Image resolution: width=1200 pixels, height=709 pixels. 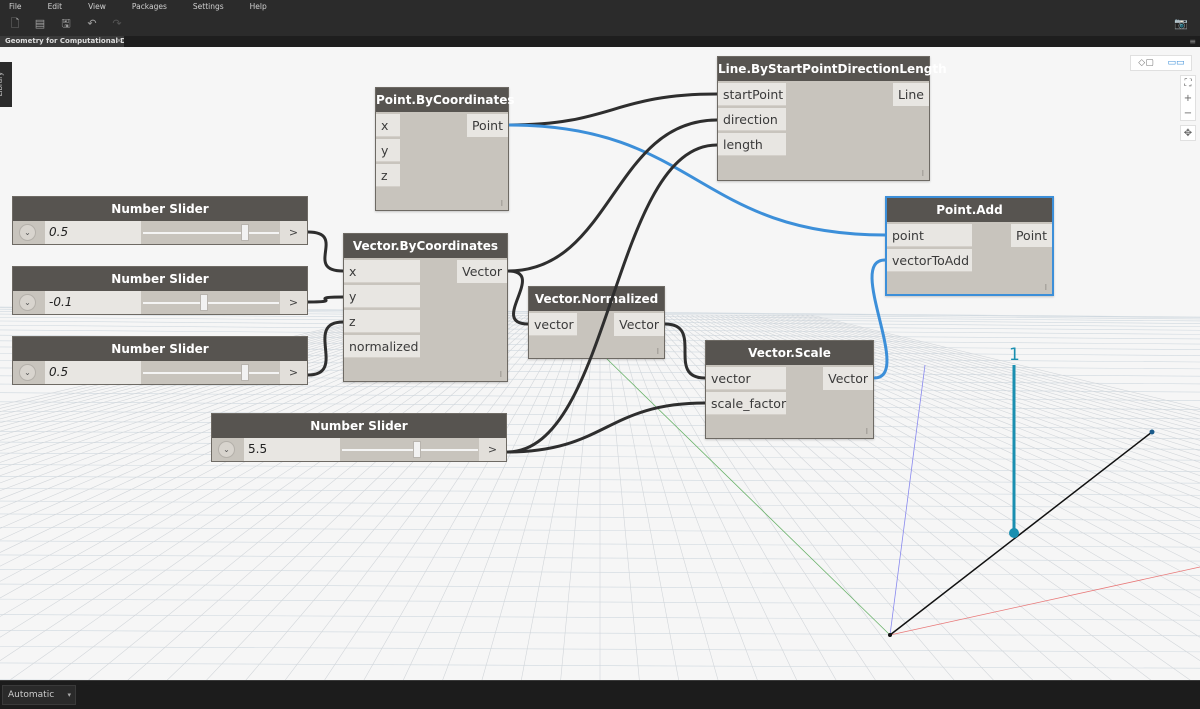 What do you see at coordinates (789, 353) in the screenshot?
I see `node-title: Vector.Scale` at bounding box center [789, 353].